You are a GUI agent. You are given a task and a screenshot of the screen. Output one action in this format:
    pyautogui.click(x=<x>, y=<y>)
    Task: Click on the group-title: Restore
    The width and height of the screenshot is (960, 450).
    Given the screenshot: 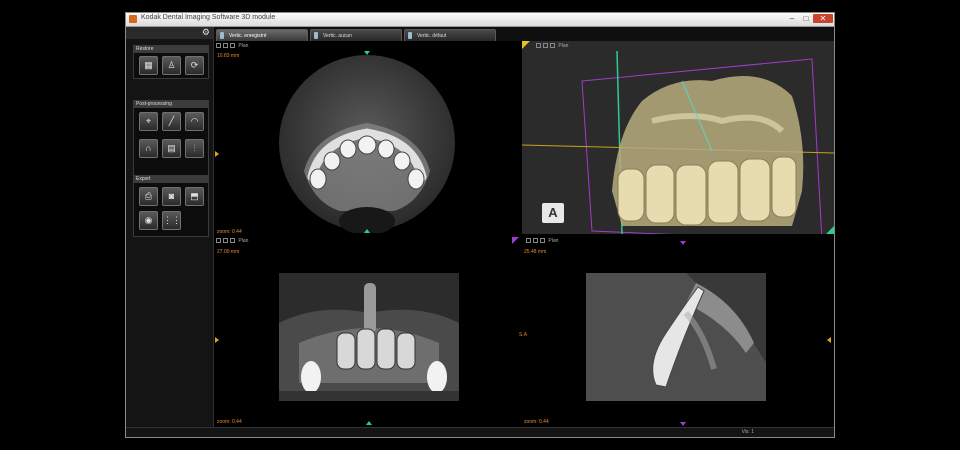 What is the action you would take?
    pyautogui.click(x=171, y=49)
    